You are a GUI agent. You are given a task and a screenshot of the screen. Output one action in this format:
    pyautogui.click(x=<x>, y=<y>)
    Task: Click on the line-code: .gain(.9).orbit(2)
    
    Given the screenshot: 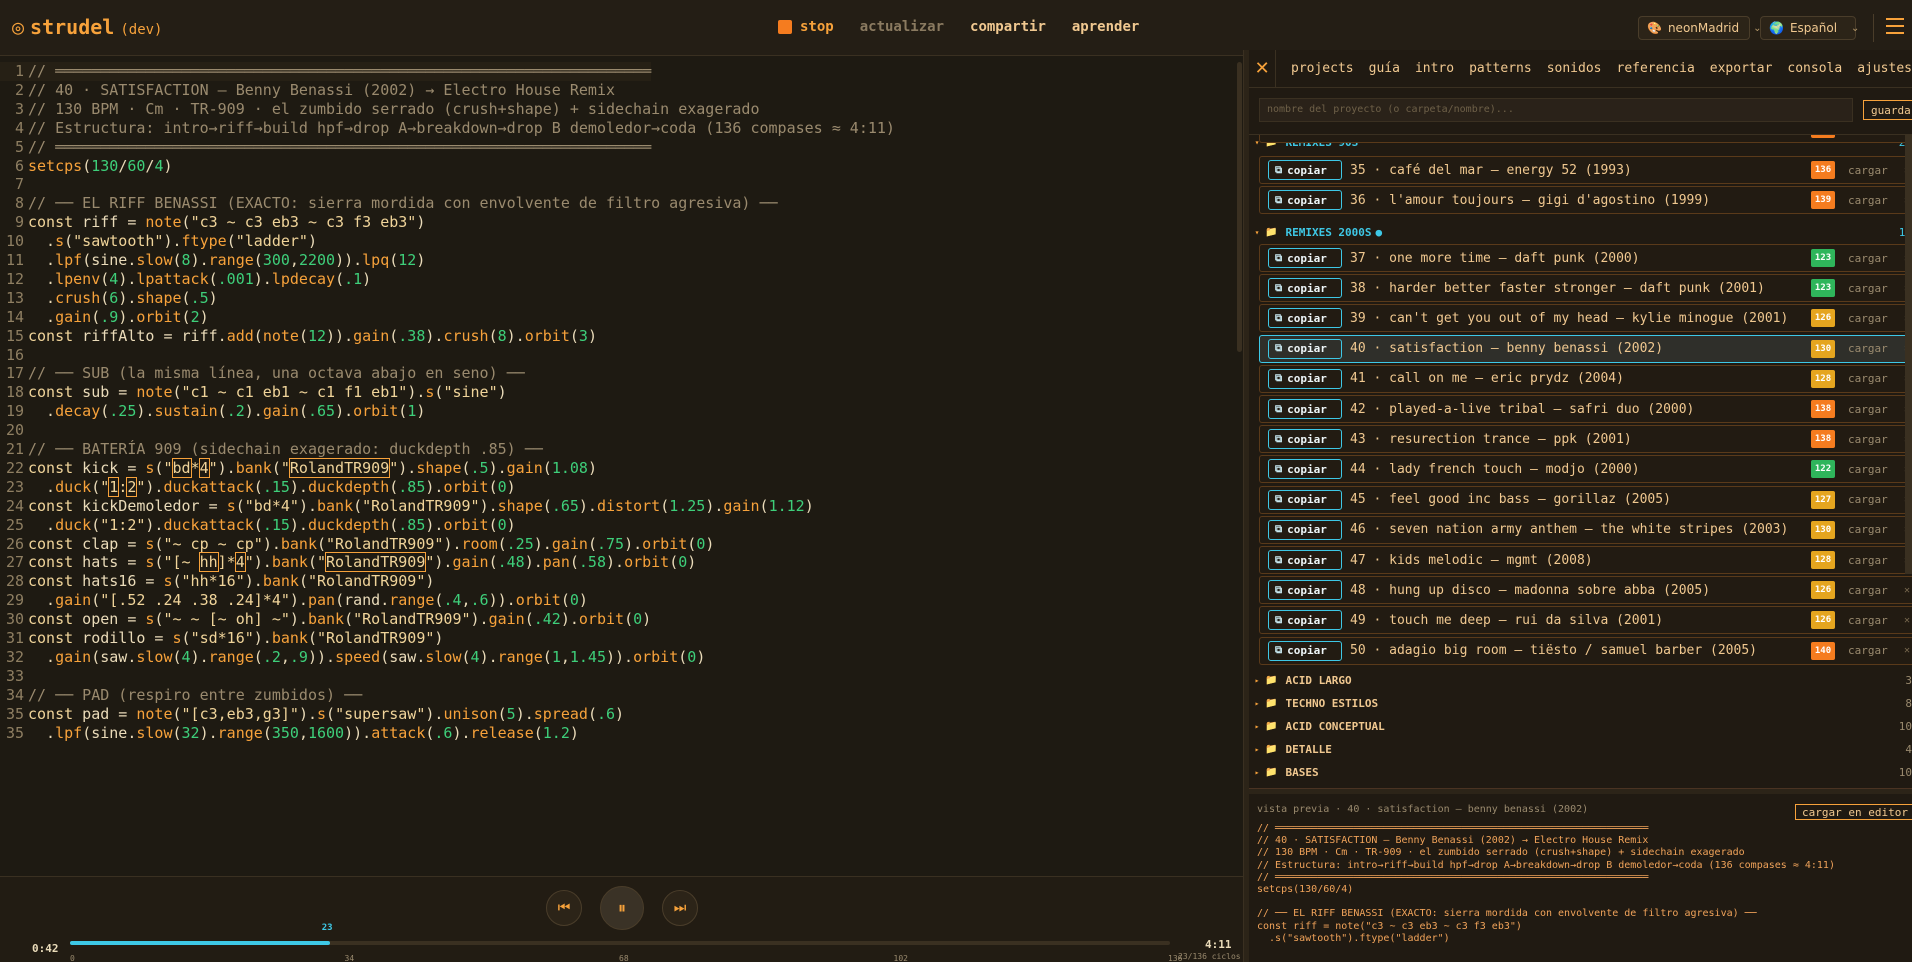 What is the action you would take?
    pyautogui.click(x=118, y=317)
    